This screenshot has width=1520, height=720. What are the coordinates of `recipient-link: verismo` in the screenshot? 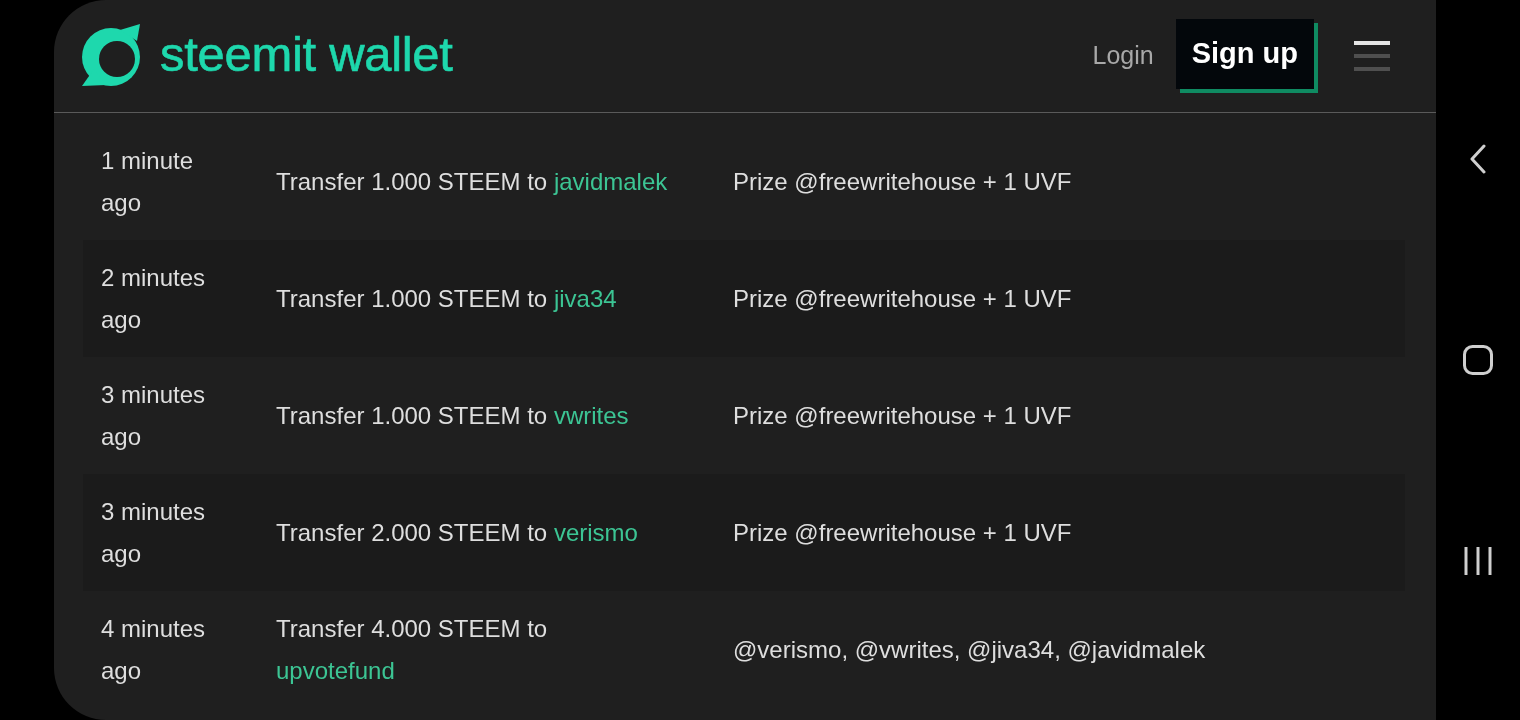 It's located at (595, 532).